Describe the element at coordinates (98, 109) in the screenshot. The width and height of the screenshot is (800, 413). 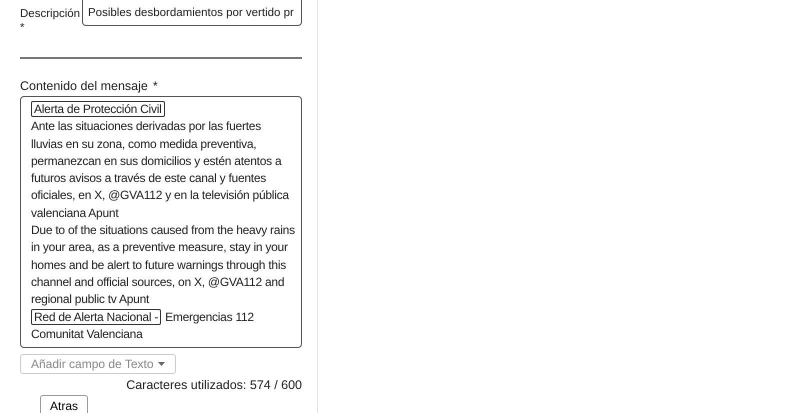
I see `tag-chip: Alerta de Protección Civil` at that location.